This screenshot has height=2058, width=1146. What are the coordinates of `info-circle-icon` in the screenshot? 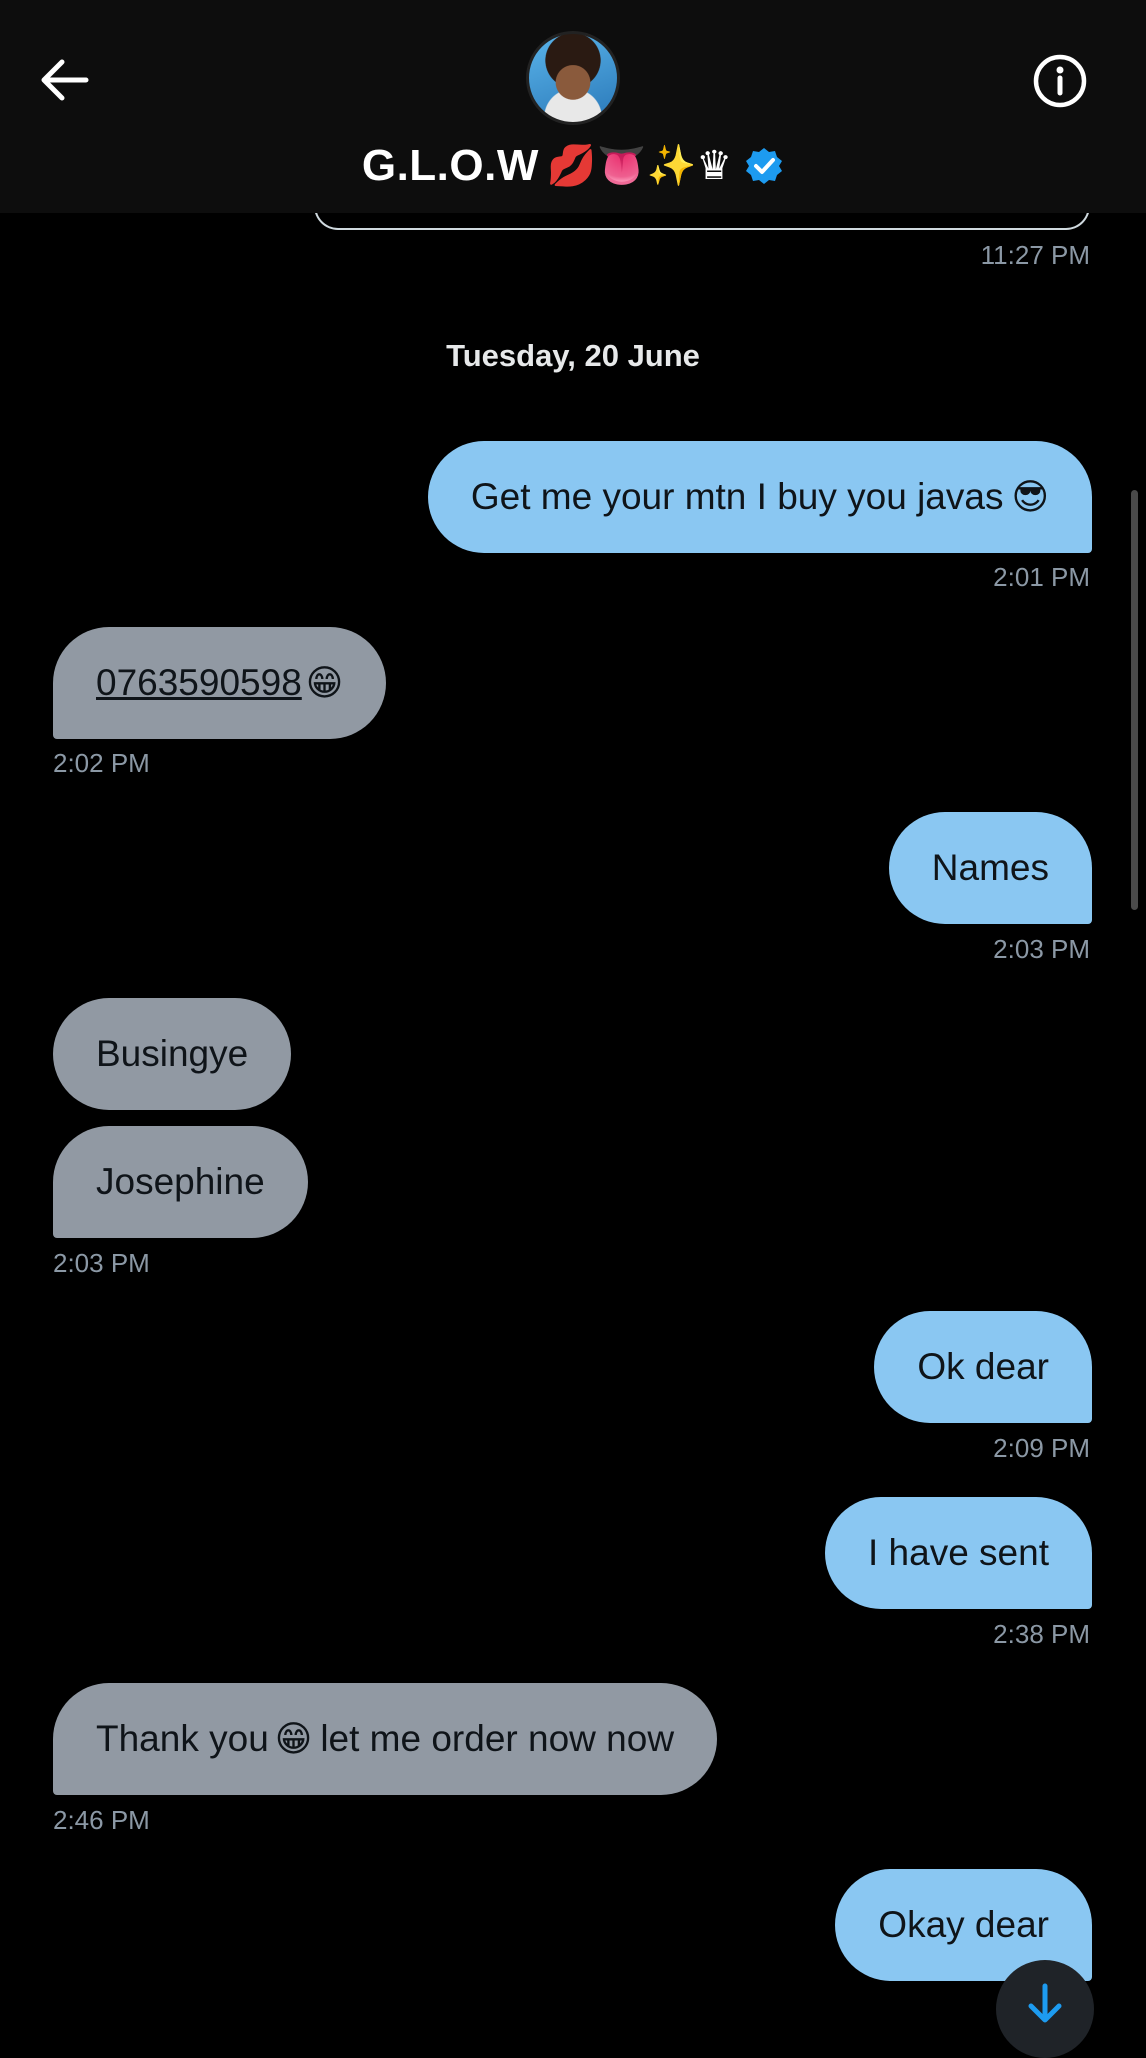 It's located at (1060, 81).